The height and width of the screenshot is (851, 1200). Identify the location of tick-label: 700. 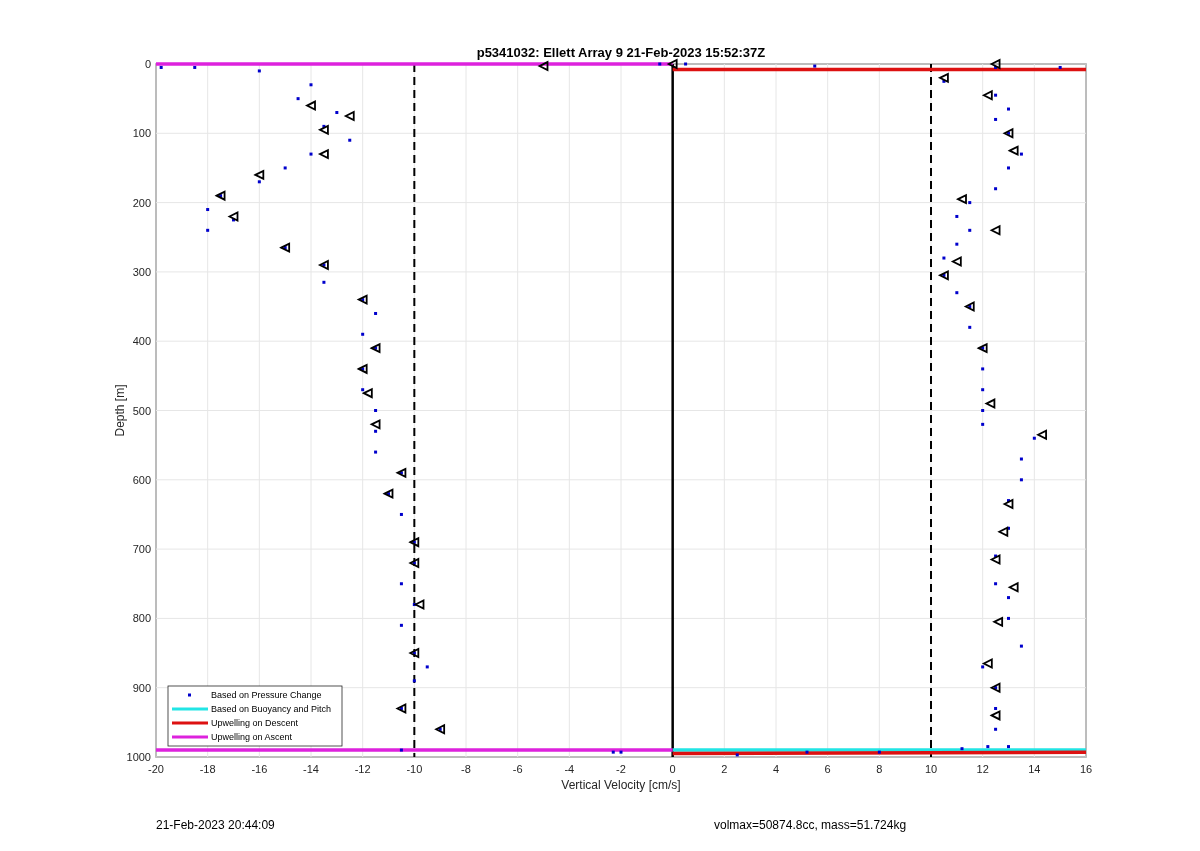
(141, 549).